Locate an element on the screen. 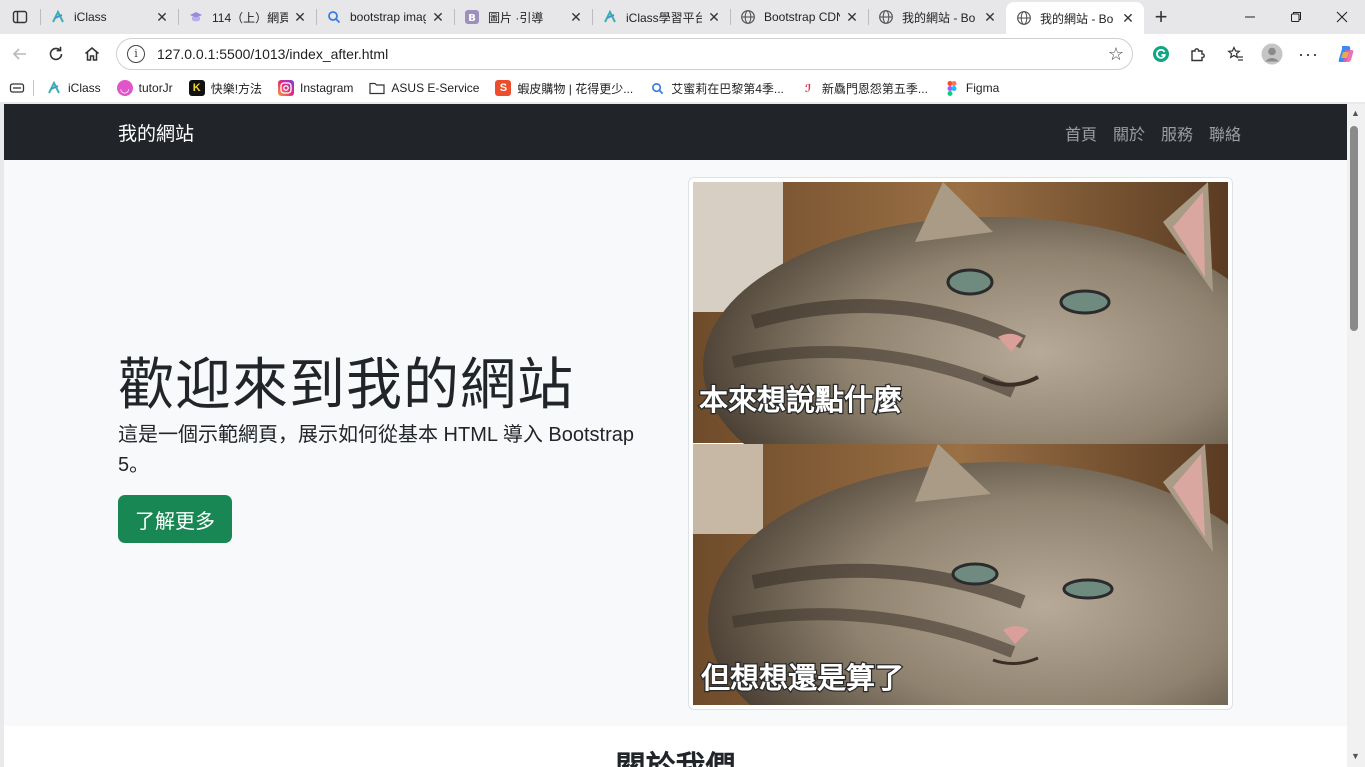 The width and height of the screenshot is (1365, 767). bookmark-label: ASUS E-Service is located at coordinates (435, 88).